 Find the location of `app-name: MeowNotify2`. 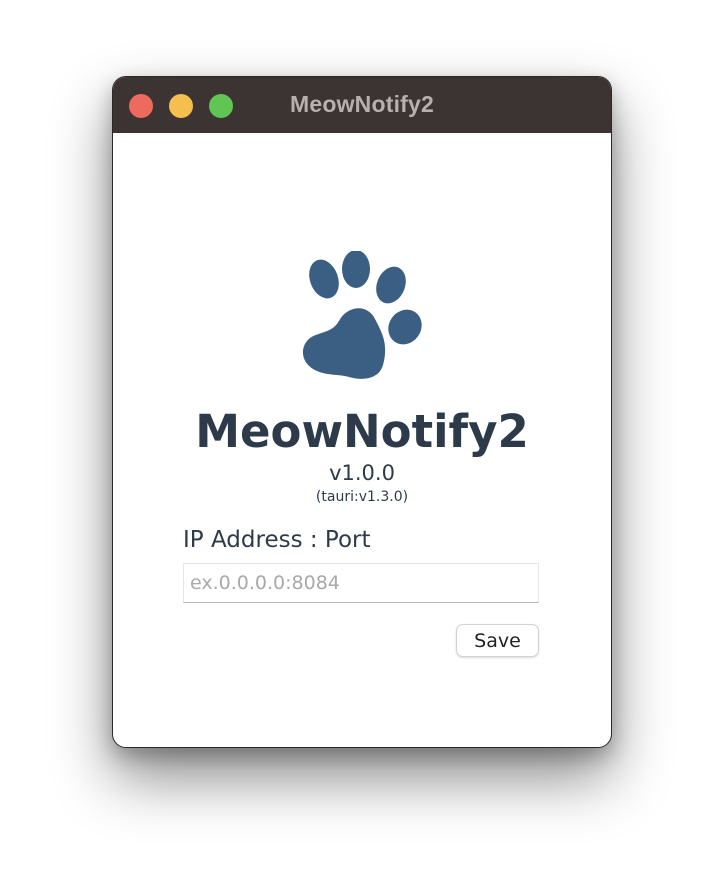

app-name: MeowNotify2 is located at coordinates (362, 431).